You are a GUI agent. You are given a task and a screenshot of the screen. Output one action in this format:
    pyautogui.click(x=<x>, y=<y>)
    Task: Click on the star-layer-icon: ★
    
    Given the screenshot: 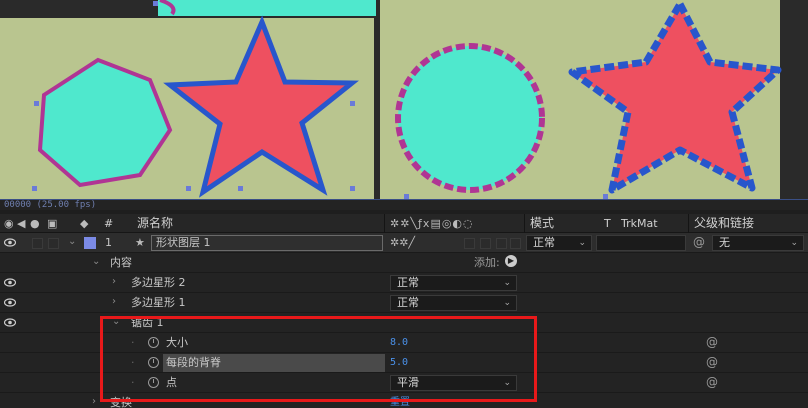 What is the action you would take?
    pyautogui.click(x=140, y=242)
    